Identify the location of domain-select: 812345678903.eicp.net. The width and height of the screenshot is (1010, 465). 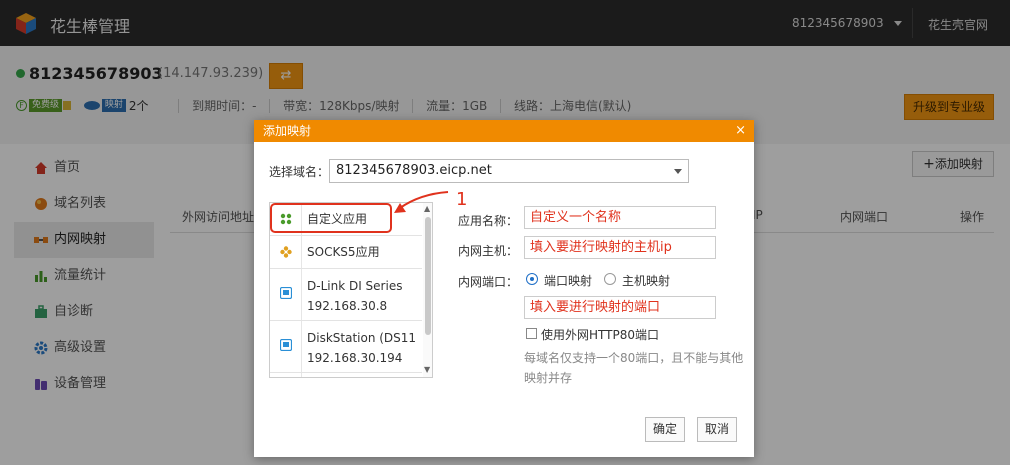
(509, 171).